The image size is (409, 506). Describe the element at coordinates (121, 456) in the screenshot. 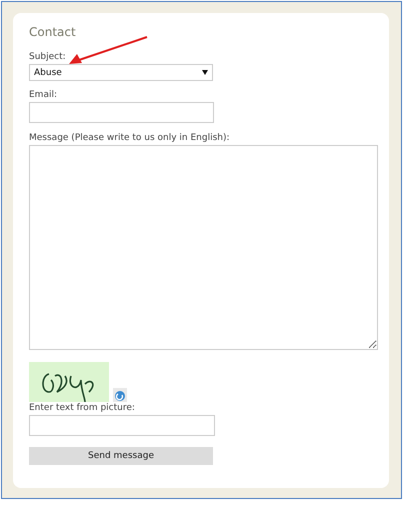

I see `send-button: Send message` at that location.